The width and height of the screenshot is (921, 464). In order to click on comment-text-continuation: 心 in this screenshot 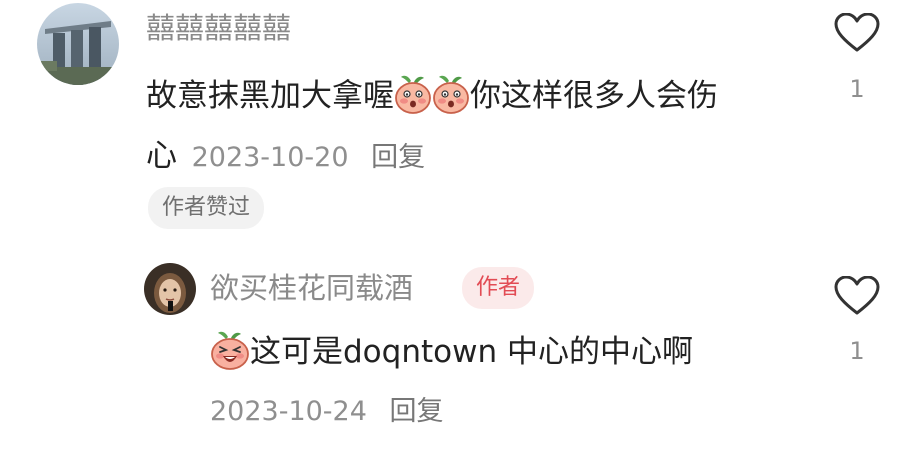, I will do `click(161, 156)`.